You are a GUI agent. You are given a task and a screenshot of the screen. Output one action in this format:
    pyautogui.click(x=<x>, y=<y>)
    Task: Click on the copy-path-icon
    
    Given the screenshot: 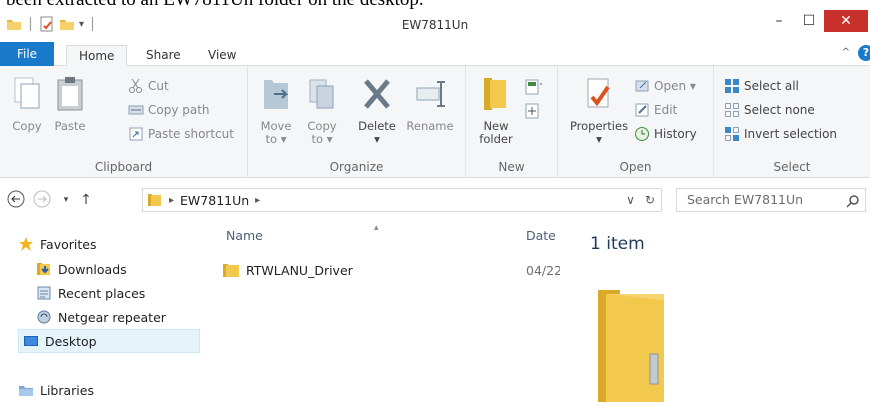 What is the action you would take?
    pyautogui.click(x=136, y=110)
    